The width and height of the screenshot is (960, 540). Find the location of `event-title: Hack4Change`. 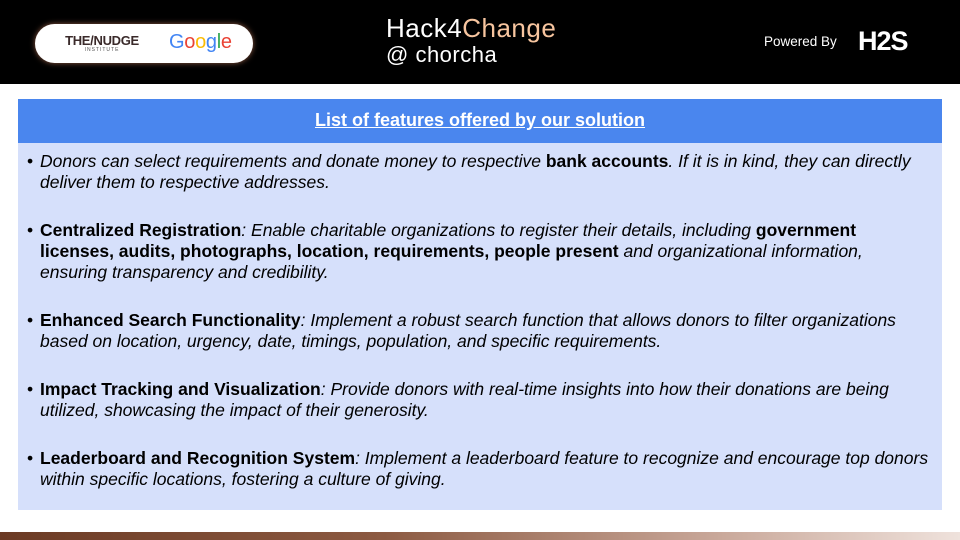

event-title: Hack4Change is located at coordinates (471, 28).